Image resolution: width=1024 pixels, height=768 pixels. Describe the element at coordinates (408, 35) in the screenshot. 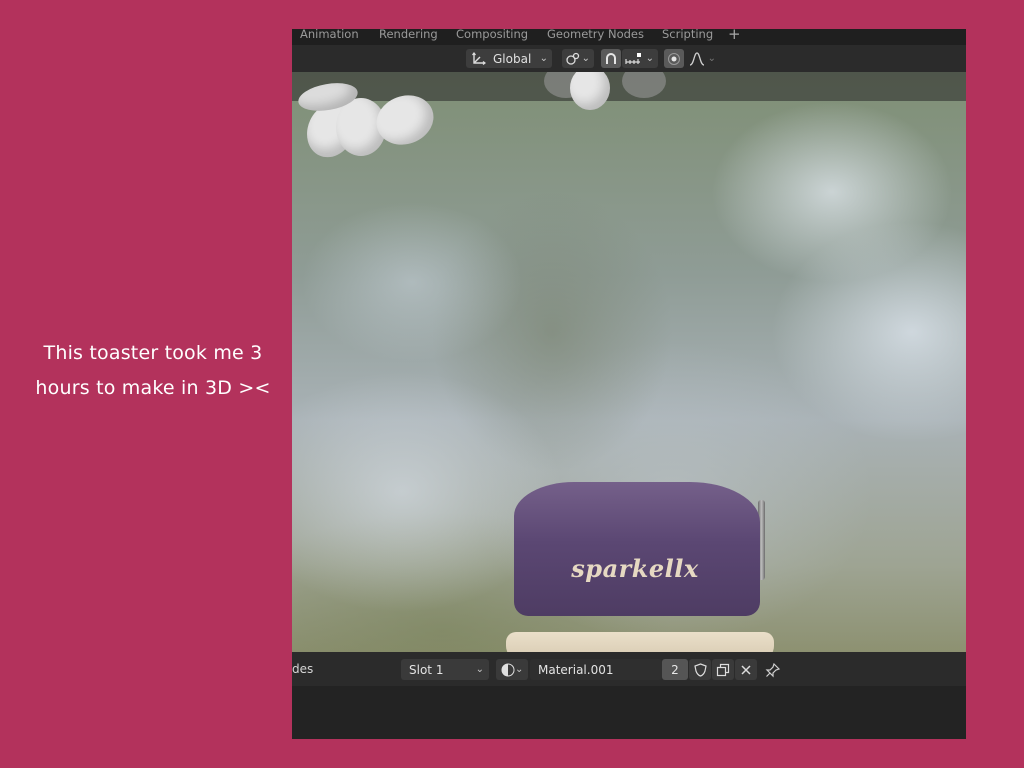

I see `tab-rendering: Rendering` at that location.